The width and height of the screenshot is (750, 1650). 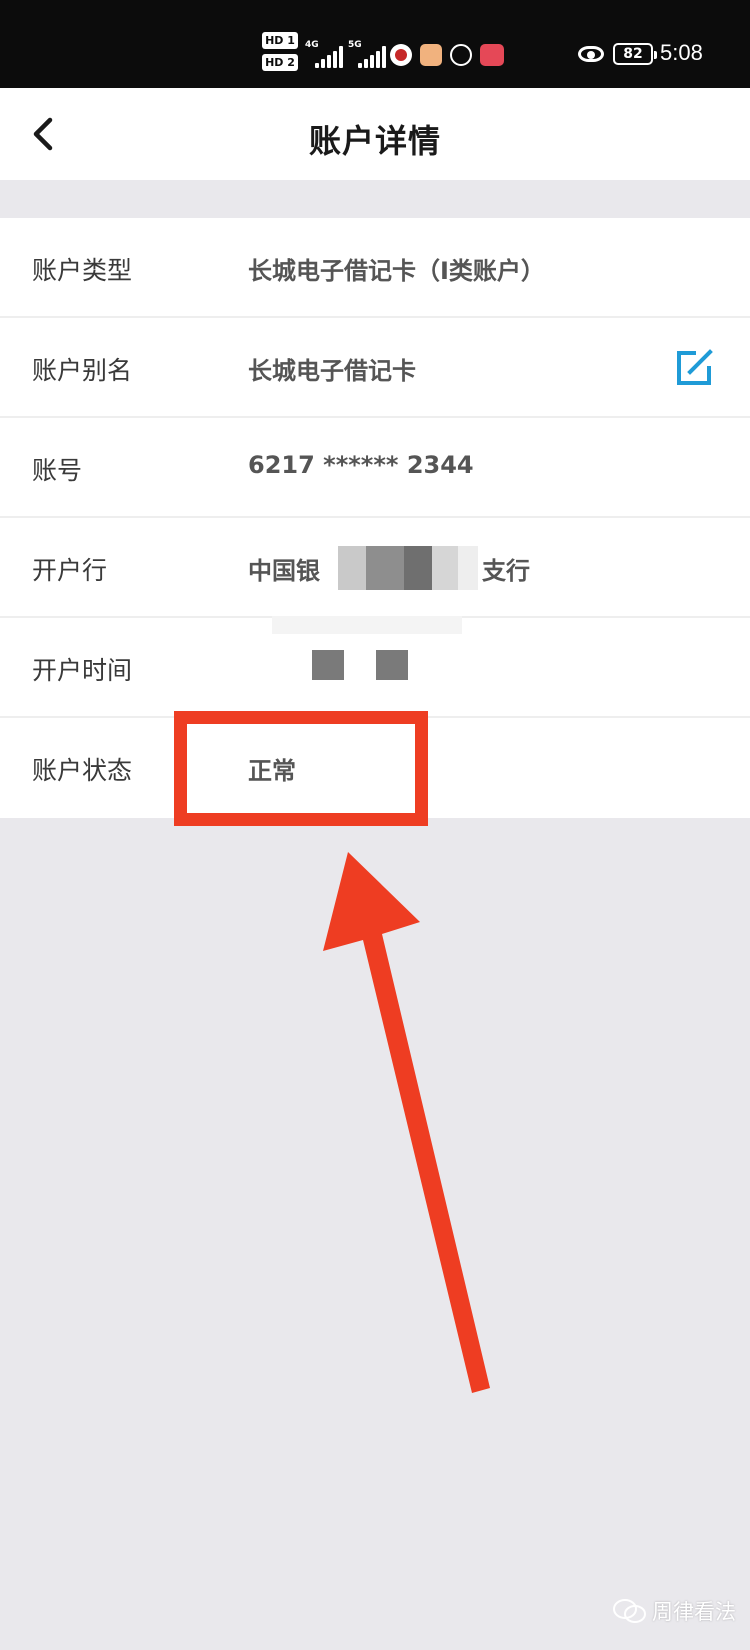 I want to click on hd2-badge: HD 2, so click(x=280, y=62).